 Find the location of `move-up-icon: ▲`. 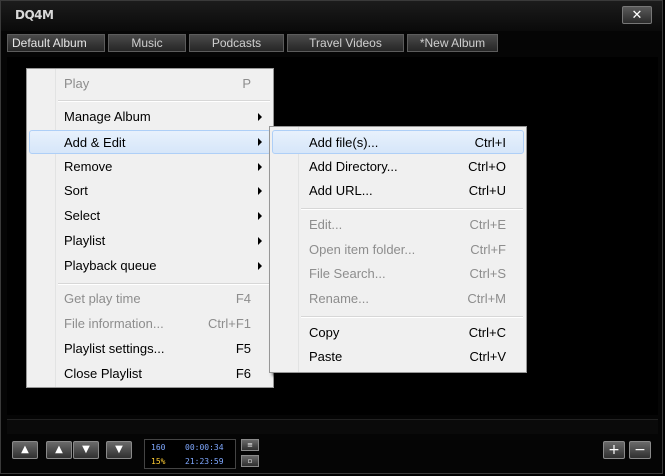

move-up-icon: ▲ is located at coordinates (59, 449).